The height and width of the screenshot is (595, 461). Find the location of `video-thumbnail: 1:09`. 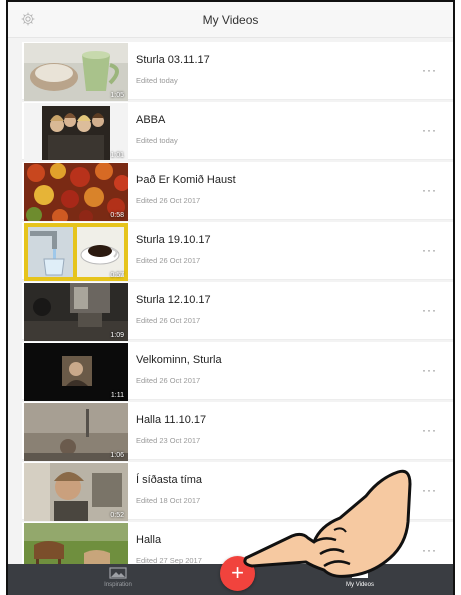

video-thumbnail: 1:09 is located at coordinates (76, 312).